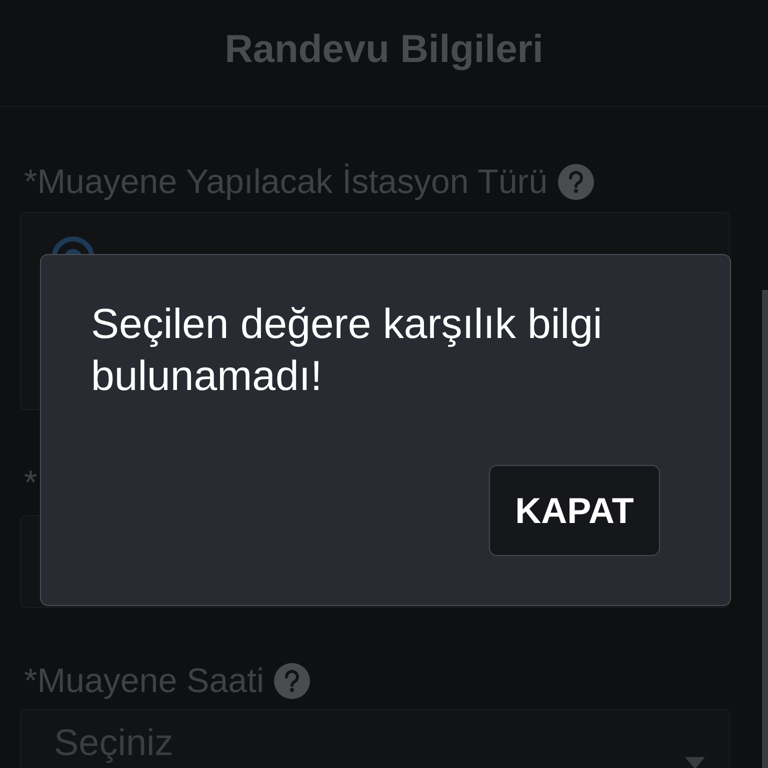 The image size is (768, 768). I want to click on close-button: KAPAT, so click(574, 510).